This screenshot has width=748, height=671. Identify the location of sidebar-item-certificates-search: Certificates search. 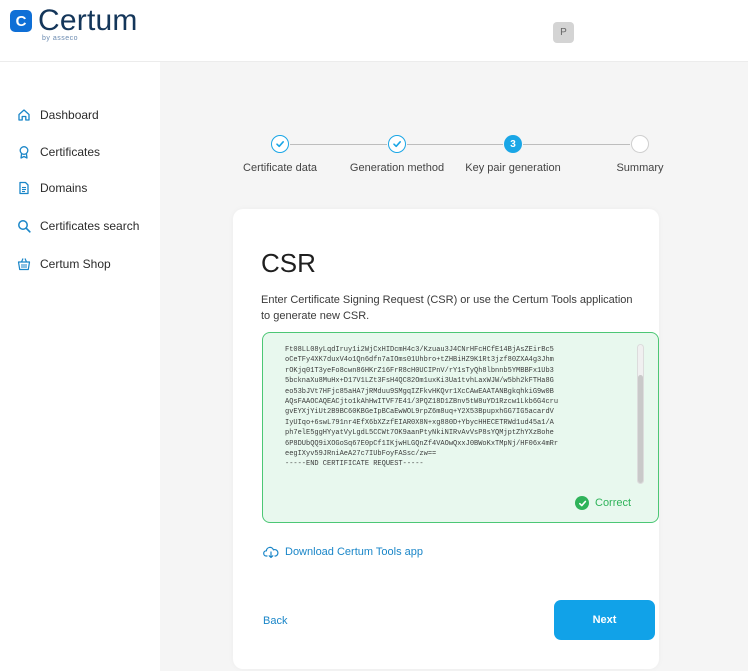
(78, 226).